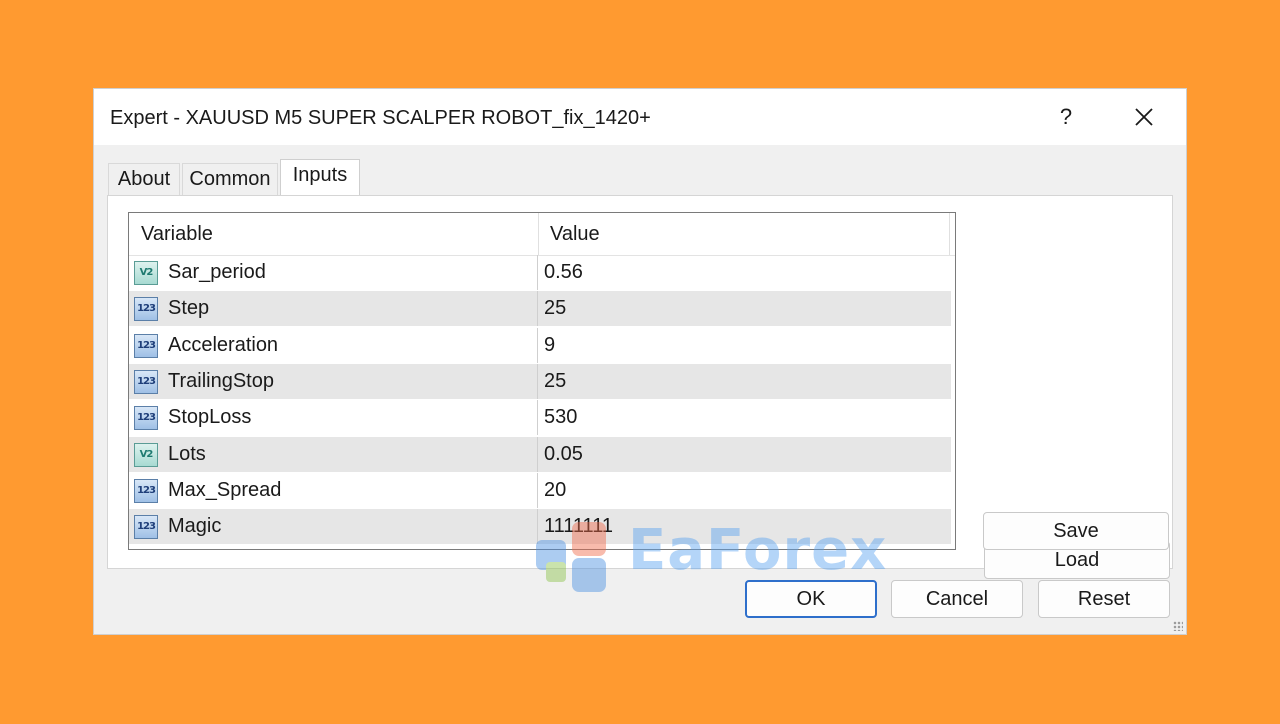 This screenshot has width=1280, height=724. What do you see at coordinates (1076, 531) in the screenshot?
I see `save-button: Save` at bounding box center [1076, 531].